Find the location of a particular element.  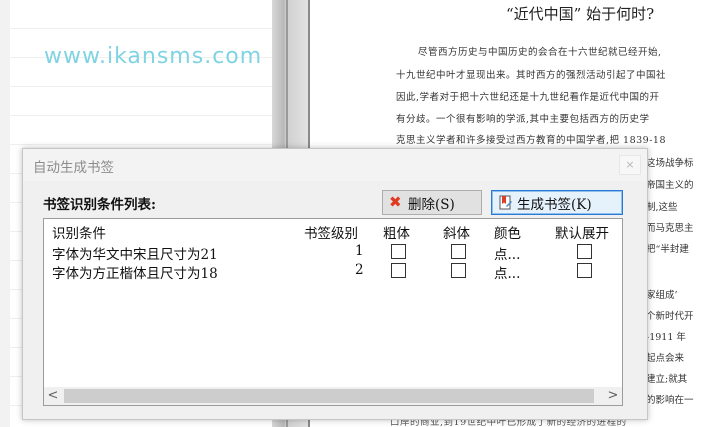

doc-heading: “近代中国” 始于何时? is located at coordinates (580, 14).